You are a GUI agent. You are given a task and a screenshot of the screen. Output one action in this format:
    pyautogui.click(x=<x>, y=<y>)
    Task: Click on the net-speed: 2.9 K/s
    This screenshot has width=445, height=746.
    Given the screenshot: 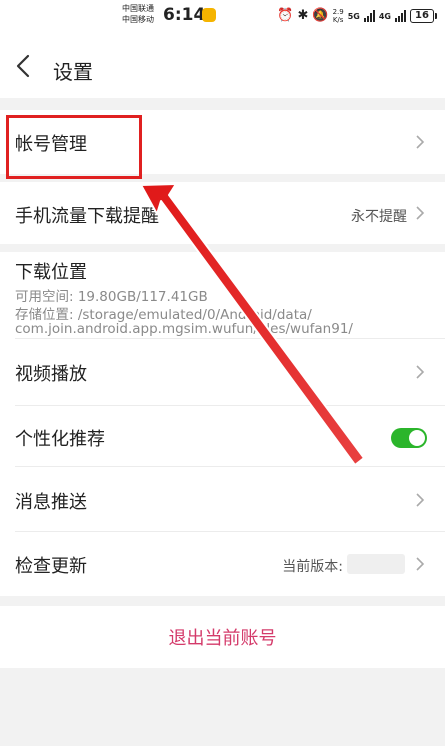 What is the action you would take?
    pyautogui.click(x=338, y=16)
    